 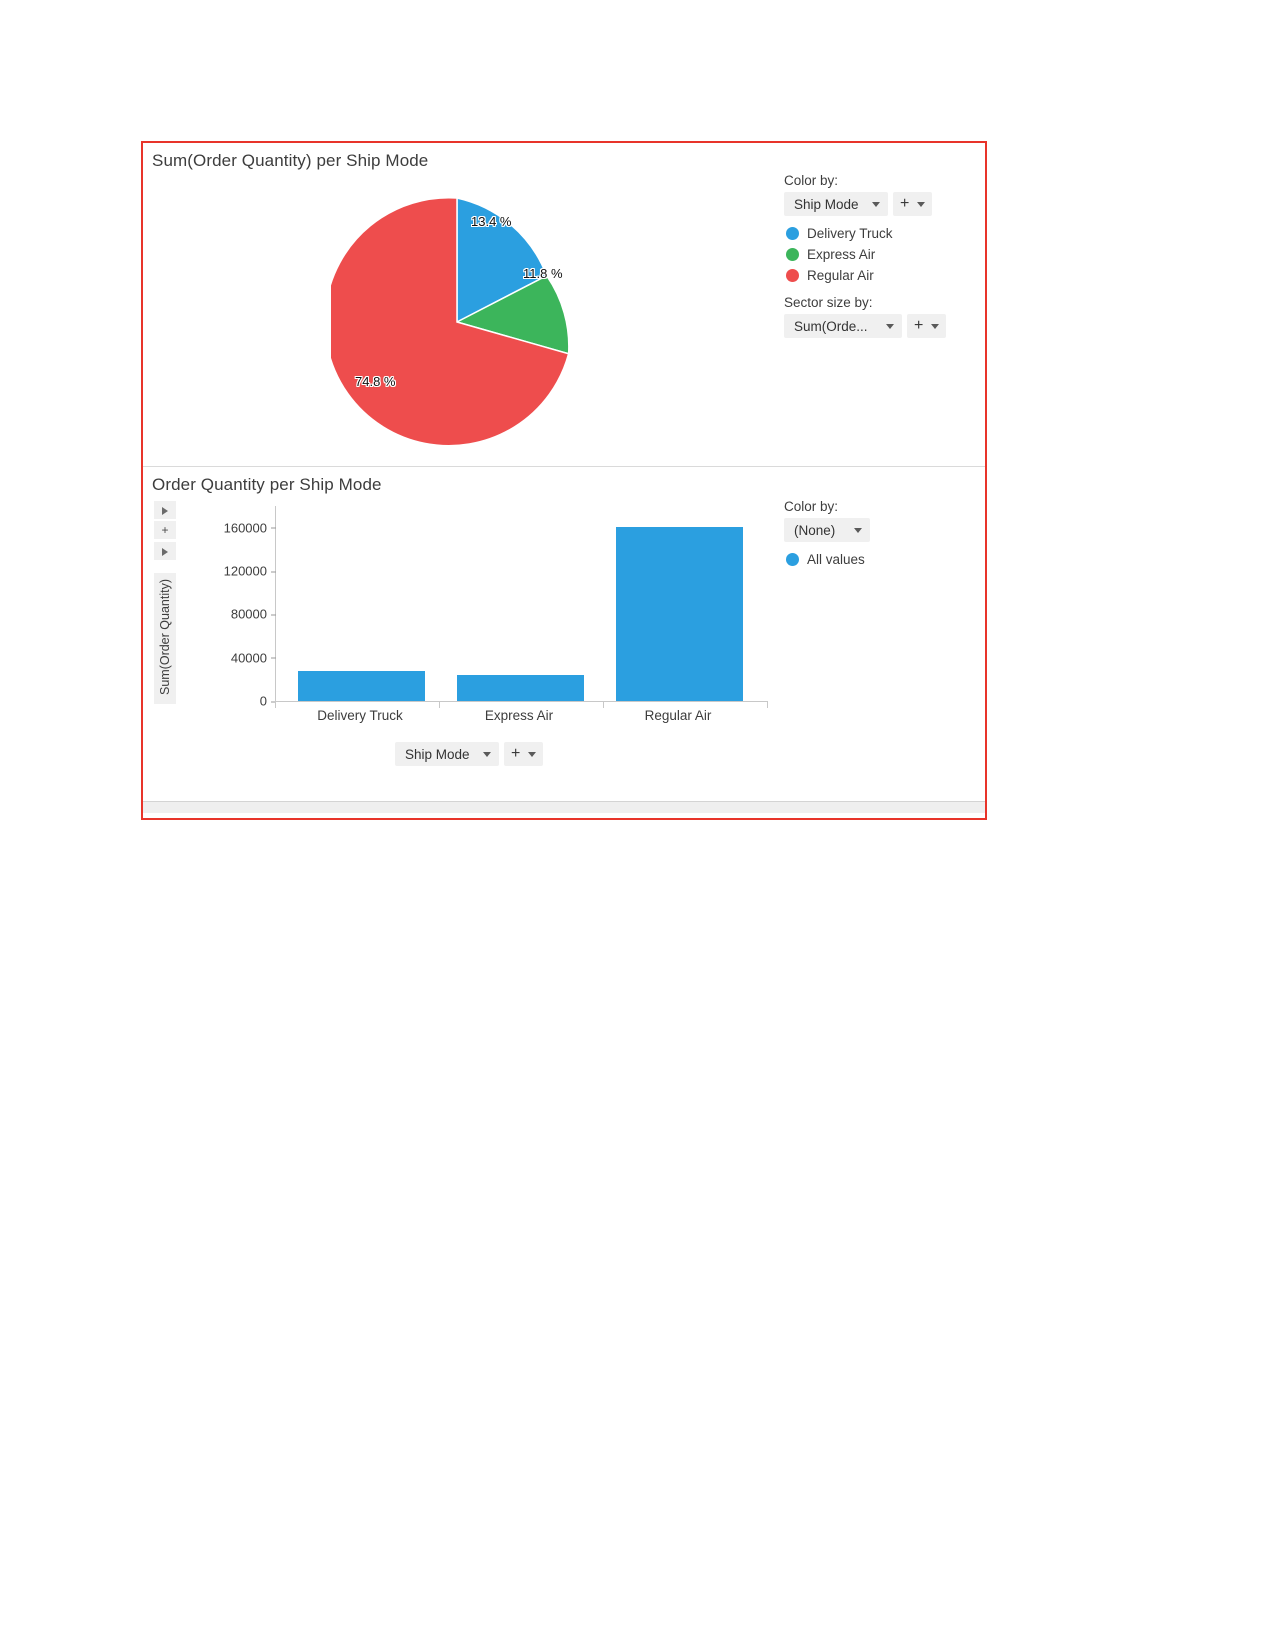 I want to click on dashboard-footer-strip, so click(x=564, y=807).